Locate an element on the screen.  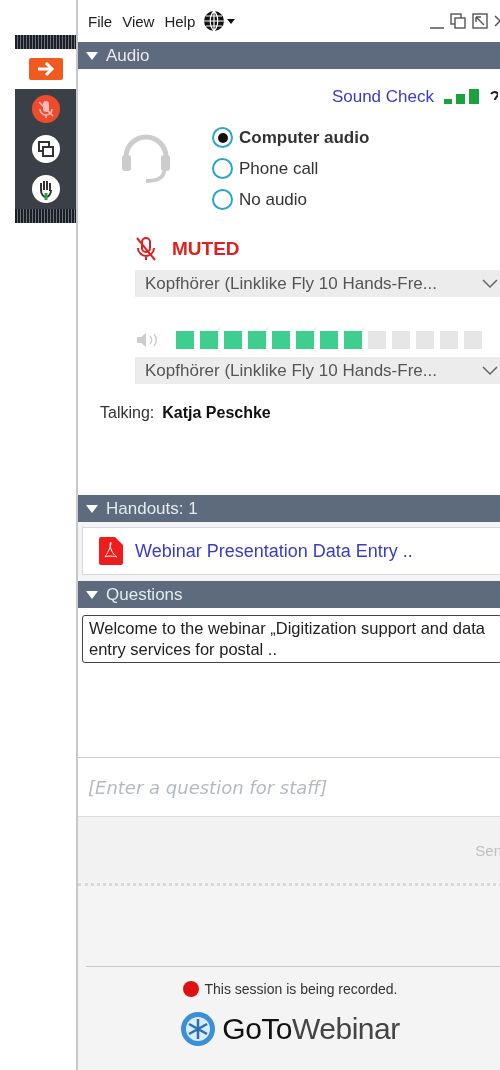
talking-label: Talking: is located at coordinates (127, 413).